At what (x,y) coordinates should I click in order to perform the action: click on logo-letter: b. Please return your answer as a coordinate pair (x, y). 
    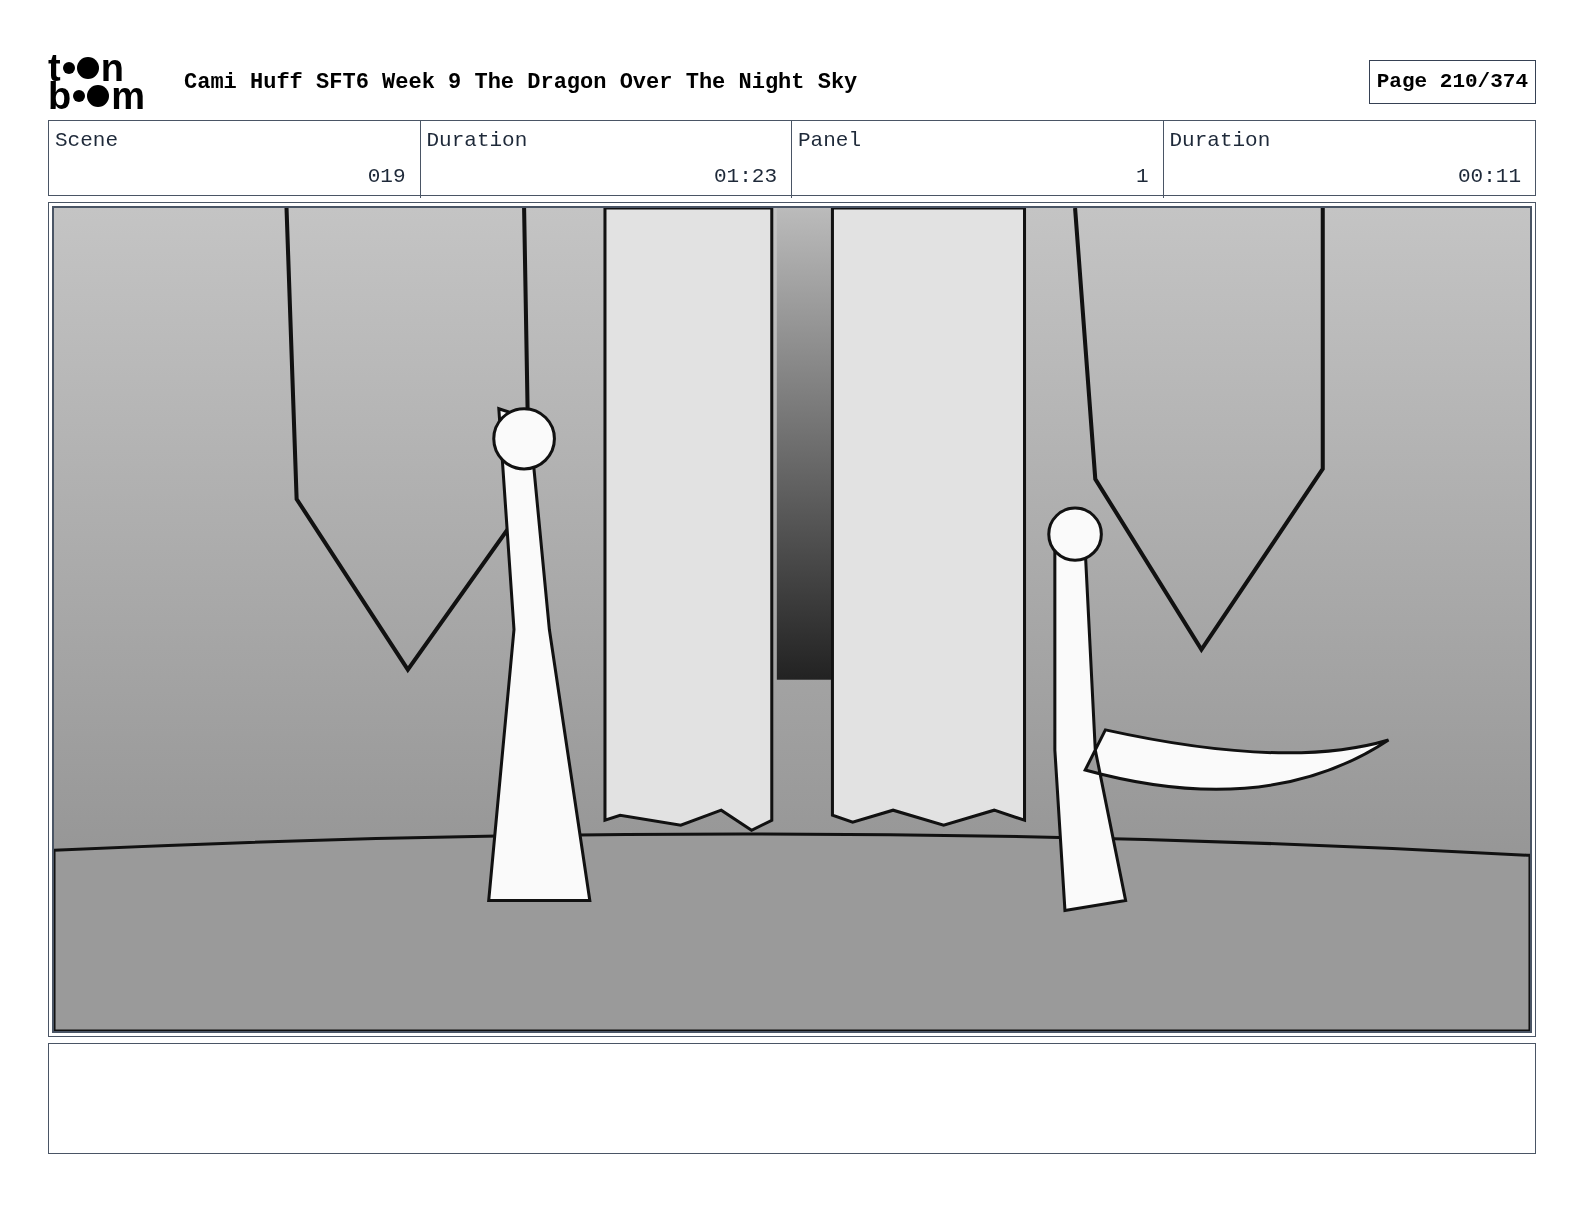
    Looking at the image, I should click on (60, 96).